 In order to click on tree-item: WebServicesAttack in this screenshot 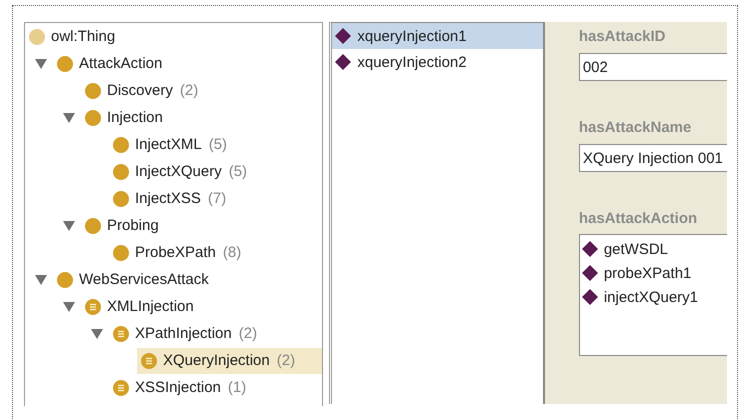, I will do `click(189, 279)`.